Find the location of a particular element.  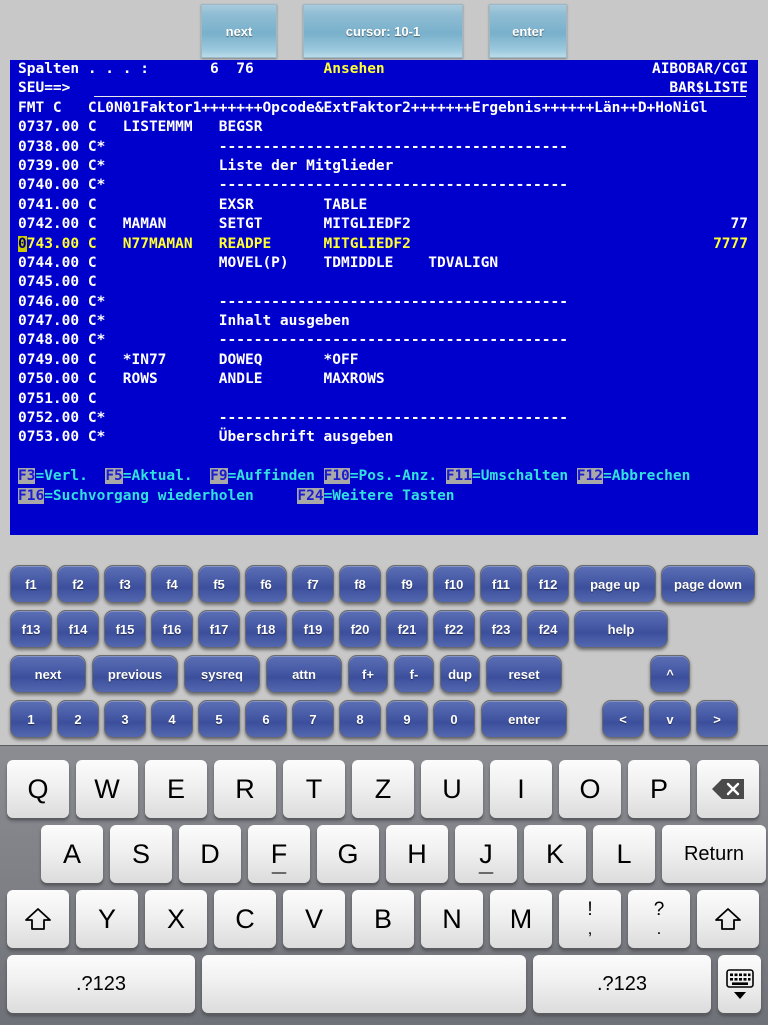

key-k: K is located at coordinates (555, 854).